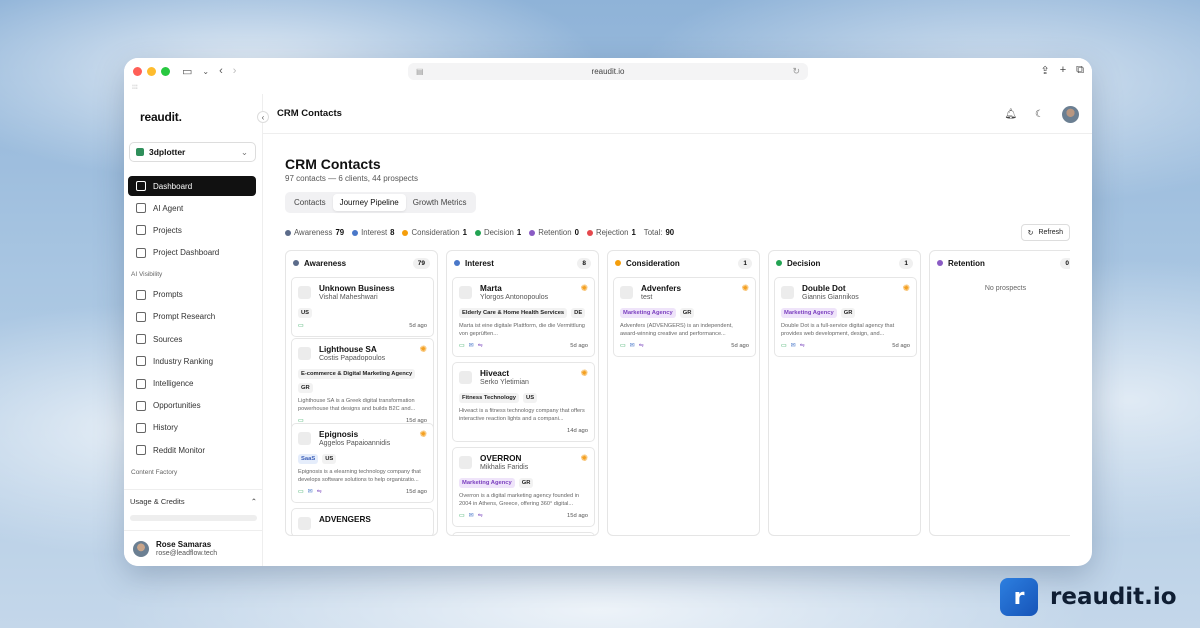  Describe the element at coordinates (362, 521) in the screenshot. I see `contact-card: ADVENGERS` at that location.